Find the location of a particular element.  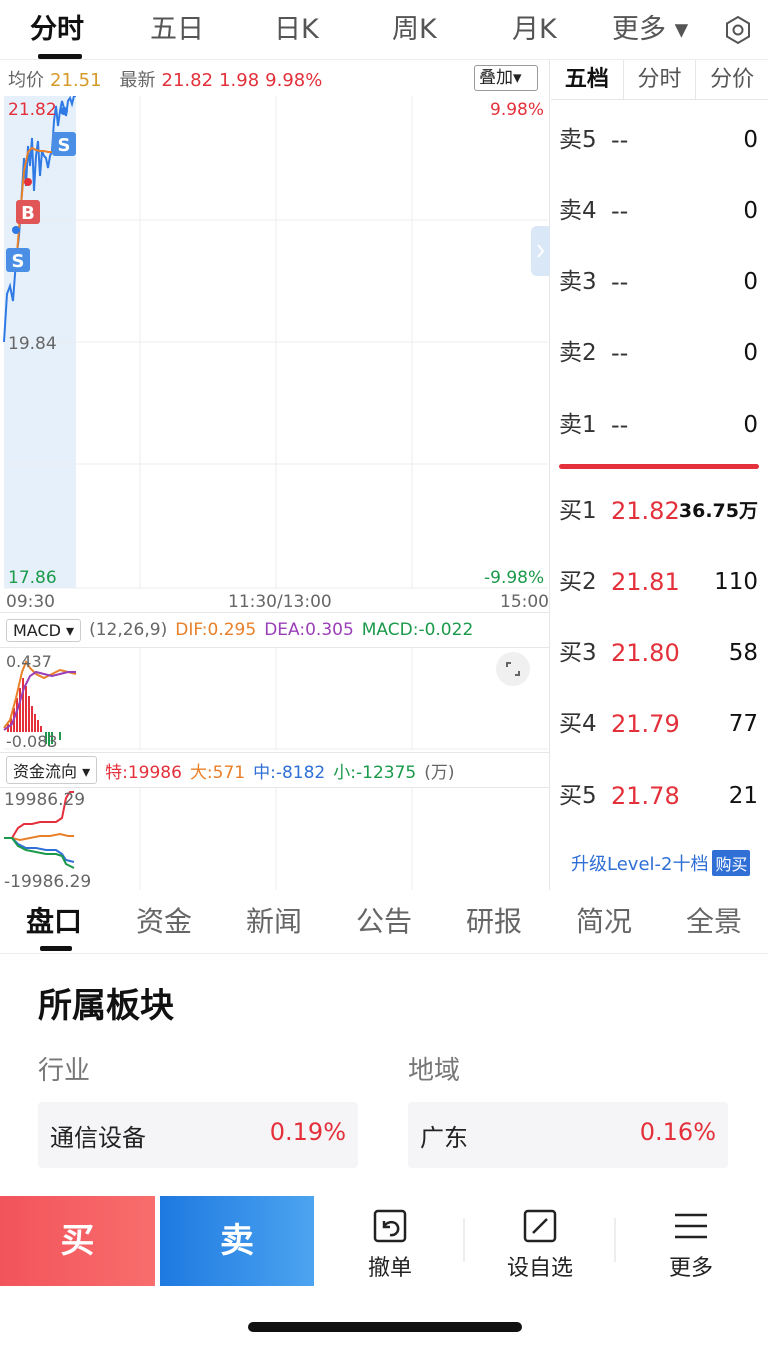

tab-overview: 全景 is located at coordinates (714, 922).